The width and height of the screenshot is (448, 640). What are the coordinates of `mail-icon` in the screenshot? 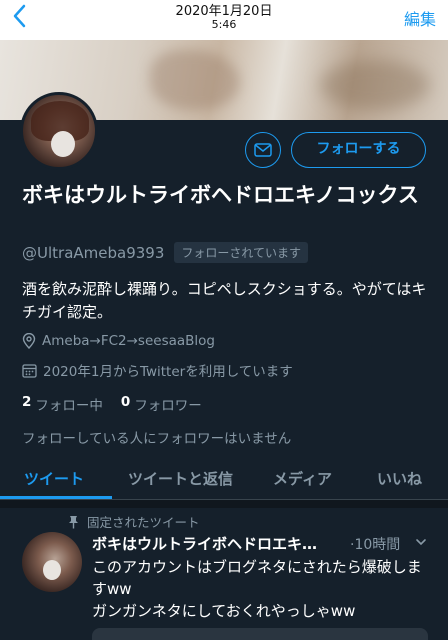 It's located at (263, 150).